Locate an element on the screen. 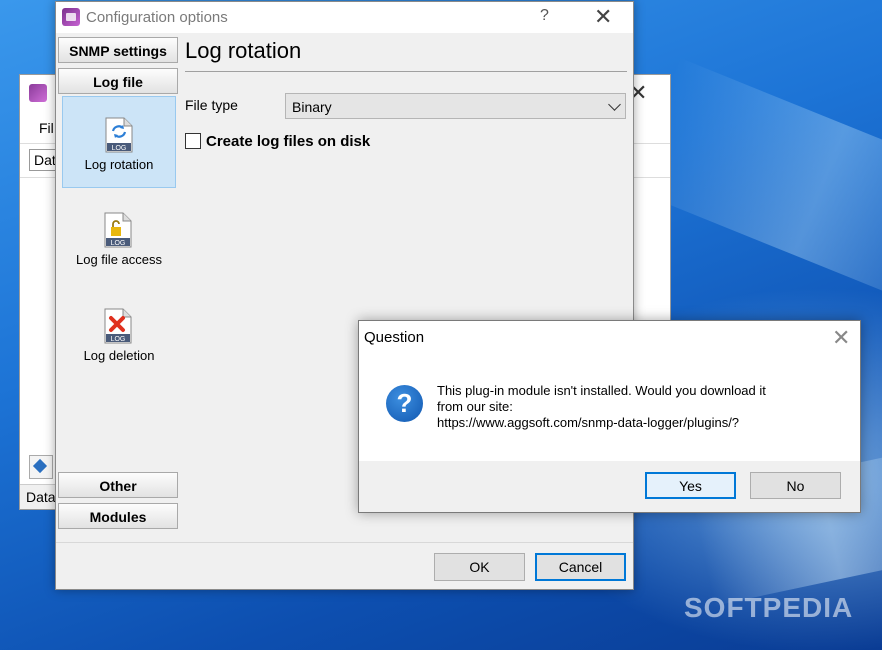  footer-divider is located at coordinates (344, 542).